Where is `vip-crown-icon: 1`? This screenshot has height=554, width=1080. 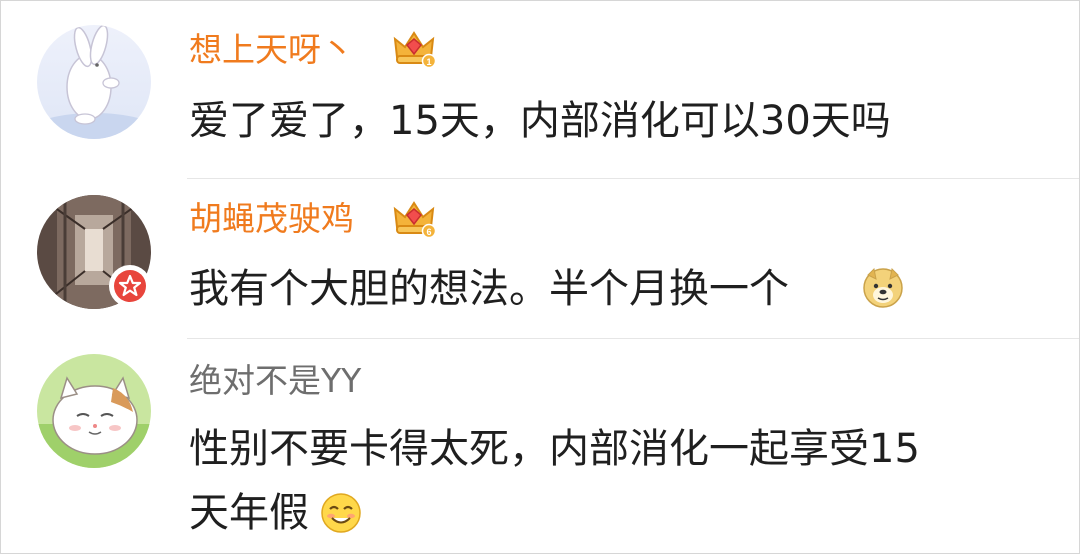 vip-crown-icon: 1 is located at coordinates (414, 48).